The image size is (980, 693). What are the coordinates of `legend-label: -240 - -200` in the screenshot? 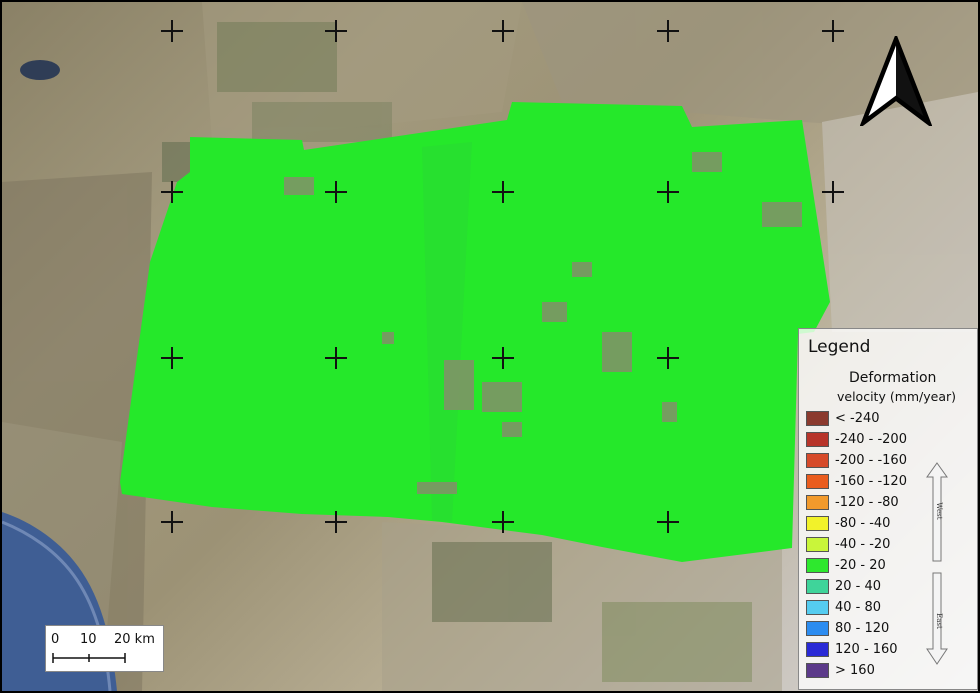 It's located at (871, 439).